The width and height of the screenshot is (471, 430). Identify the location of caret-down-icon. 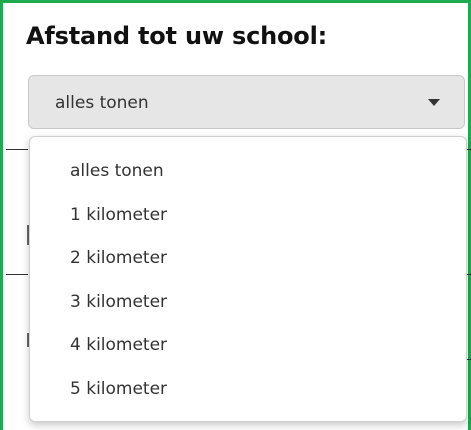
(434, 102).